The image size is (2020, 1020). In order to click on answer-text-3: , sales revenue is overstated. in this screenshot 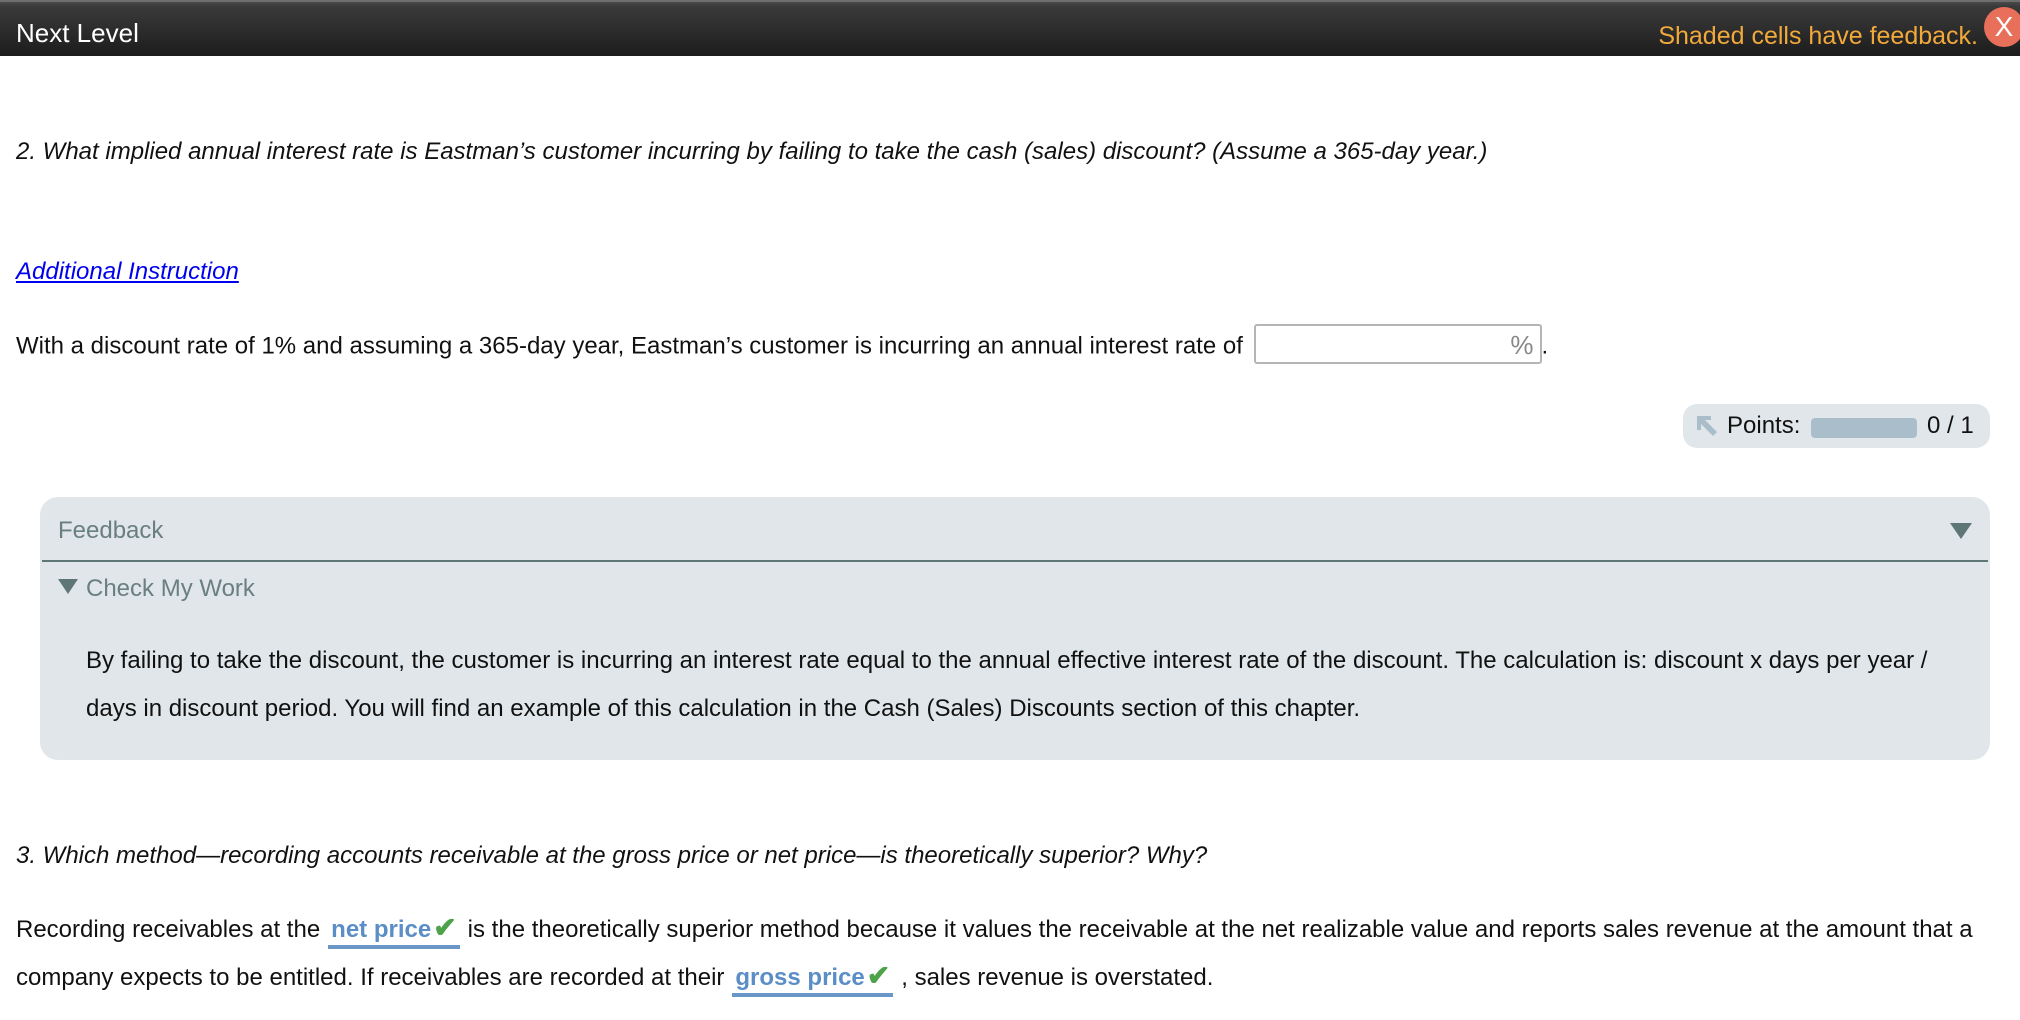, I will do `click(1057, 977)`.